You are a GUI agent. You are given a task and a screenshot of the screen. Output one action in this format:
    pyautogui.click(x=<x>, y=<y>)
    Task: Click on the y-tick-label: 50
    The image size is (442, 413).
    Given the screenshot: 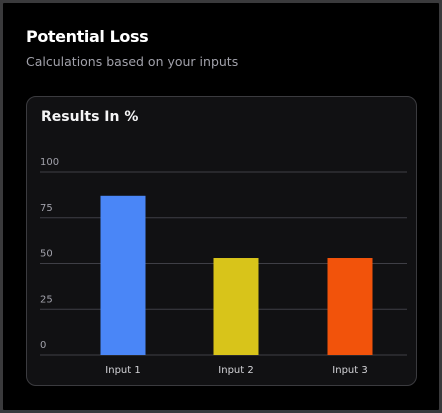 What is the action you would take?
    pyautogui.click(x=46, y=254)
    